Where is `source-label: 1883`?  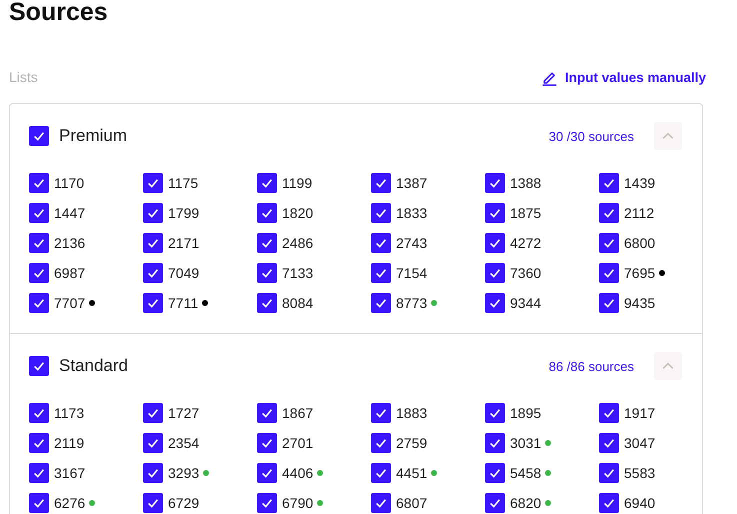
source-label: 1883 is located at coordinates (412, 413).